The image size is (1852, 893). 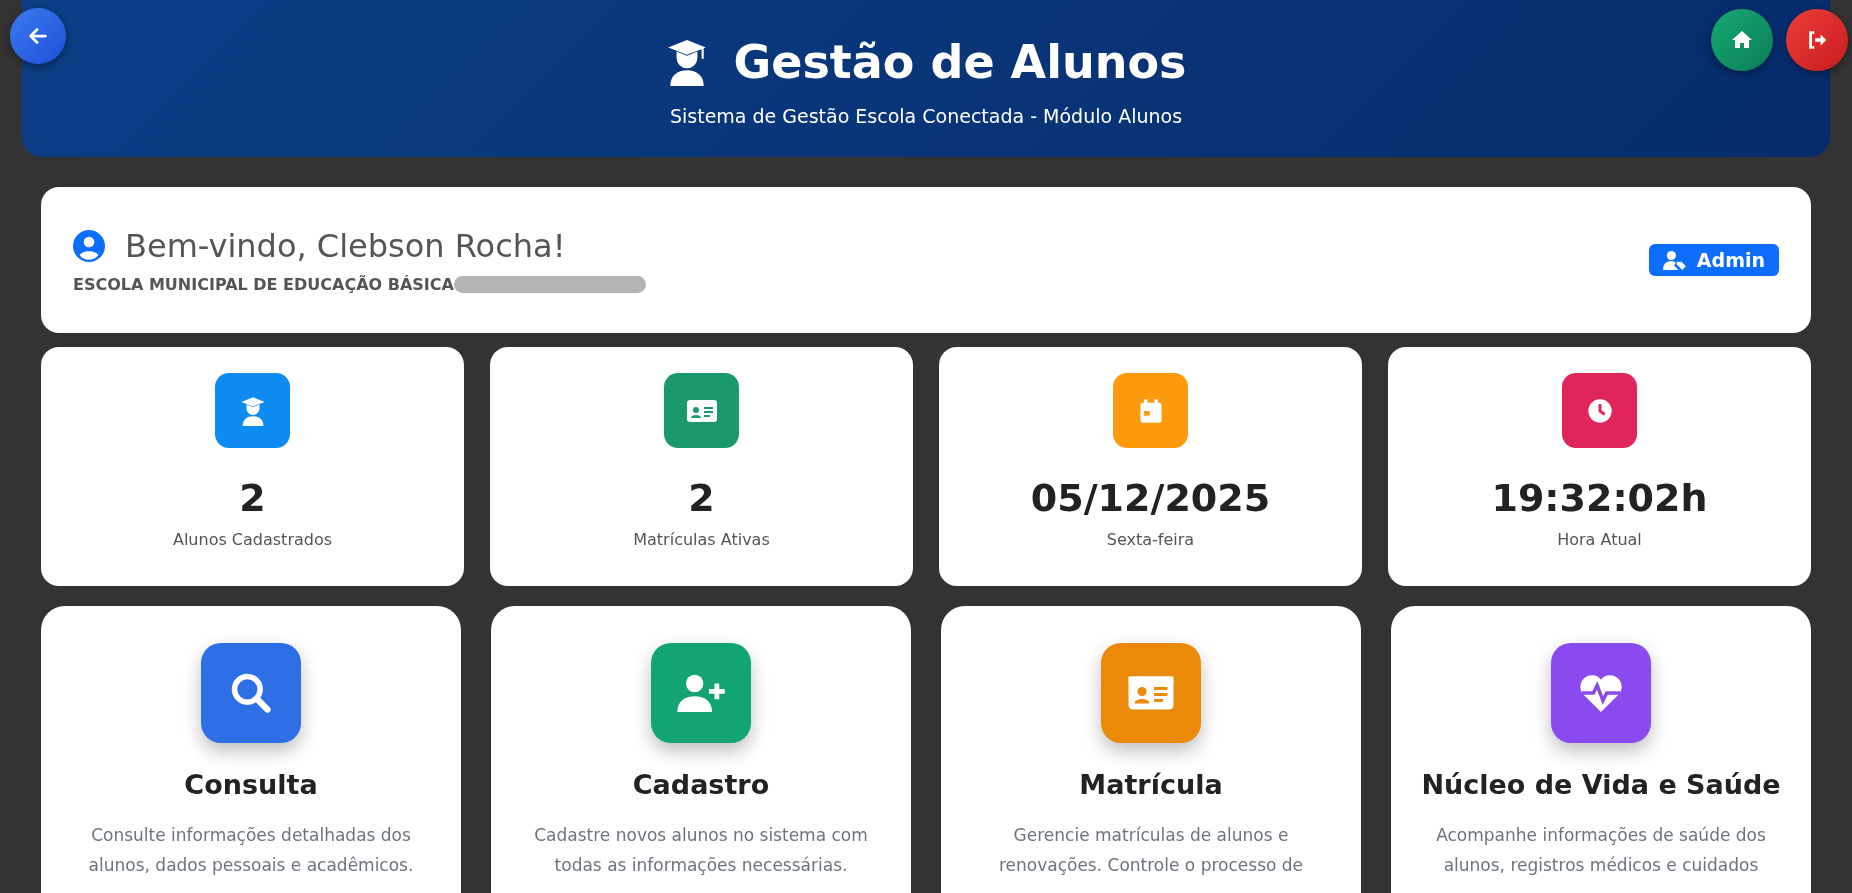 What do you see at coordinates (1674, 260) in the screenshot?
I see `user-tag-icon` at bounding box center [1674, 260].